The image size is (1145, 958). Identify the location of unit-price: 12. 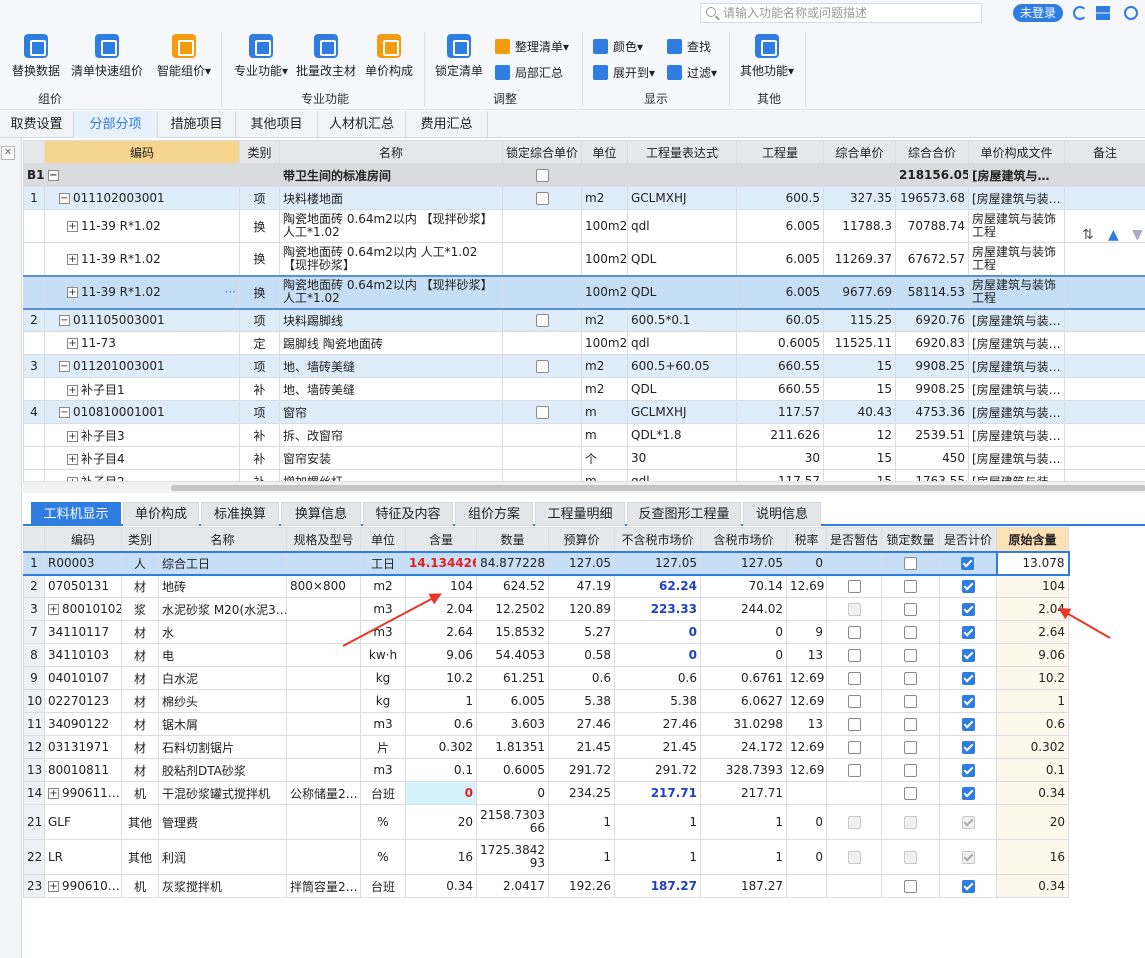
(859, 435).